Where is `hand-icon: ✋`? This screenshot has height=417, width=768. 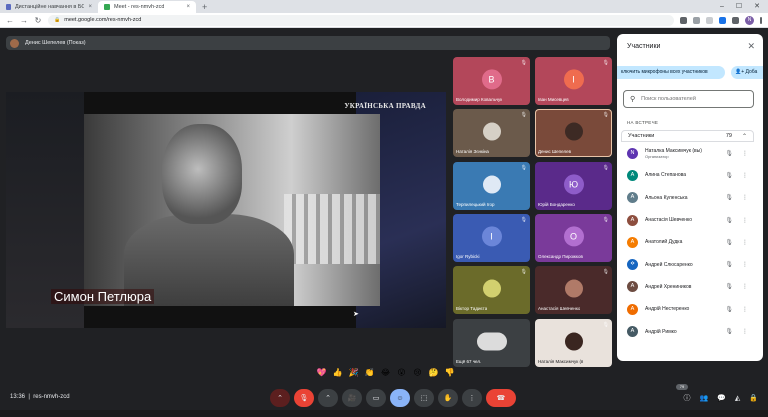
hand-icon: ✋ is located at coordinates (448, 398).